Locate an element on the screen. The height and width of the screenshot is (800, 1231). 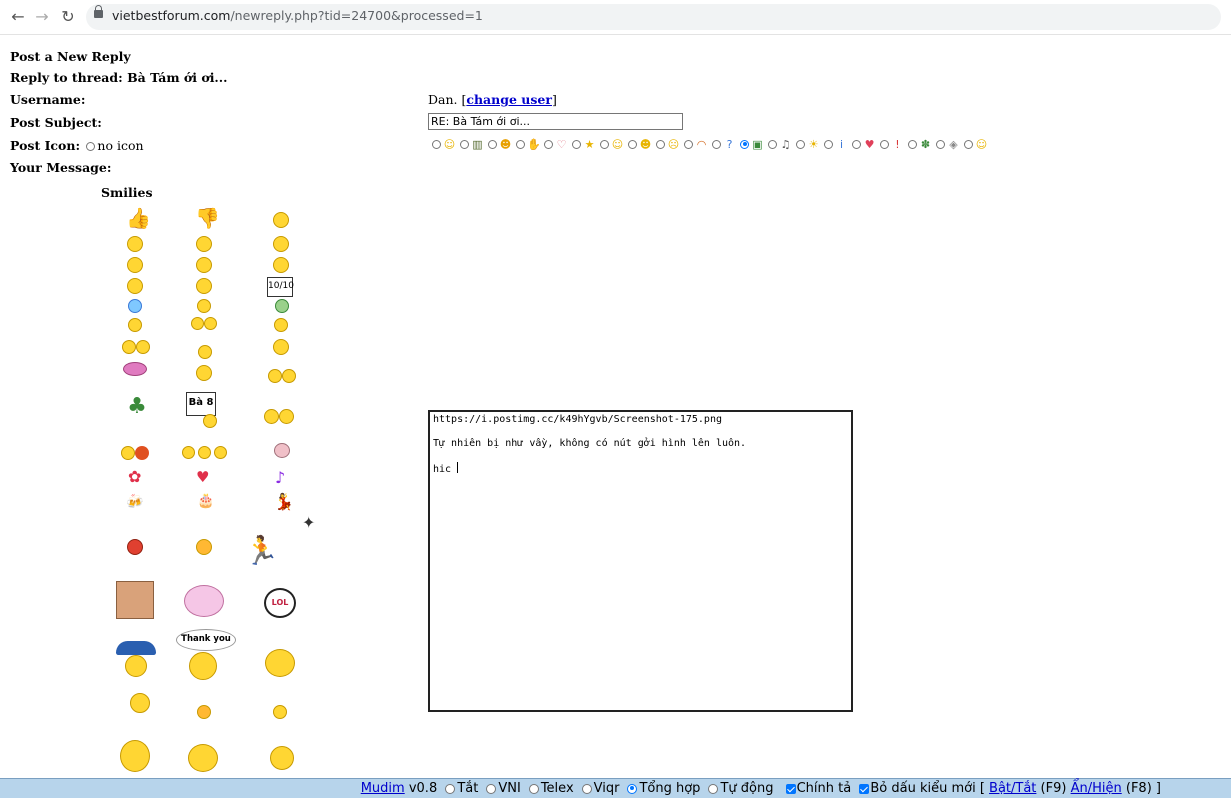
music-note-icon: ♪ is located at coordinates (280, 478).